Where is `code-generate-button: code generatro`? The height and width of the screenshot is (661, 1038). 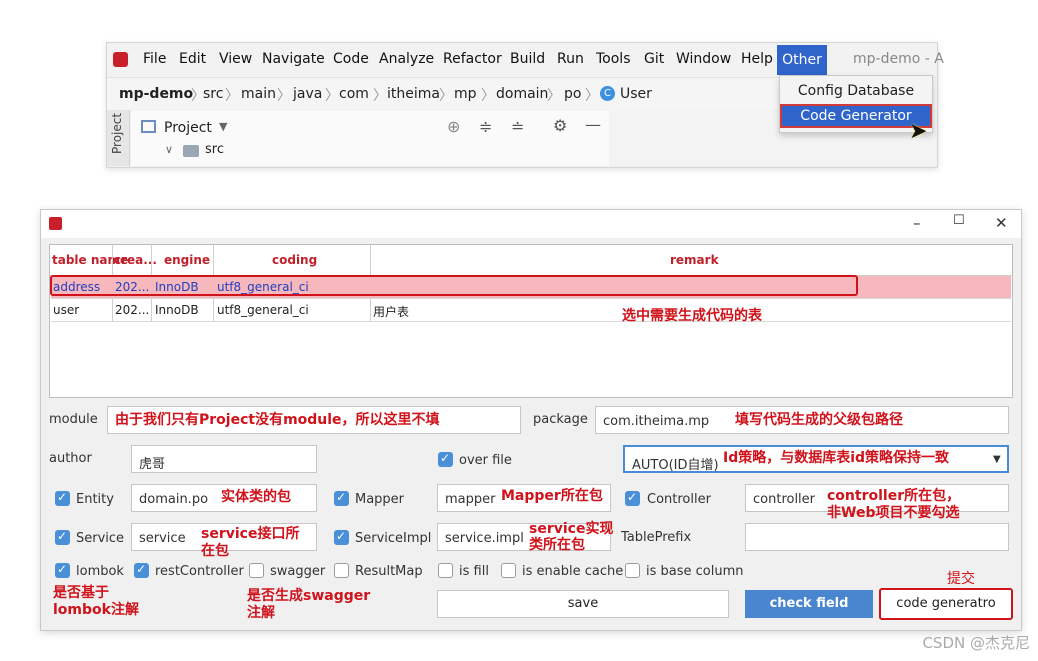 code-generate-button: code generatro is located at coordinates (946, 604).